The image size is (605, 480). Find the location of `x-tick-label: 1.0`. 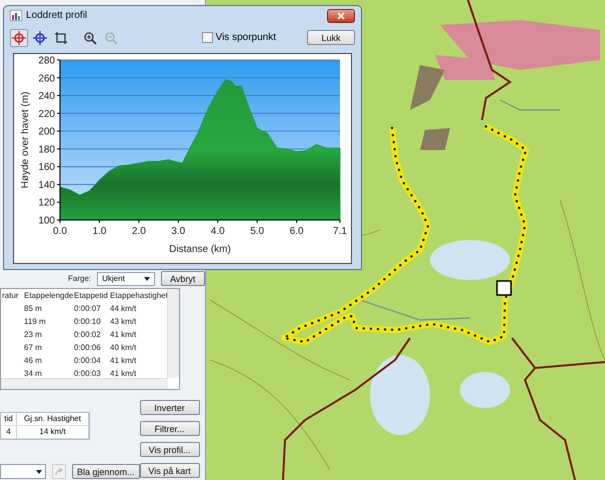

x-tick-label: 1.0 is located at coordinates (99, 231).